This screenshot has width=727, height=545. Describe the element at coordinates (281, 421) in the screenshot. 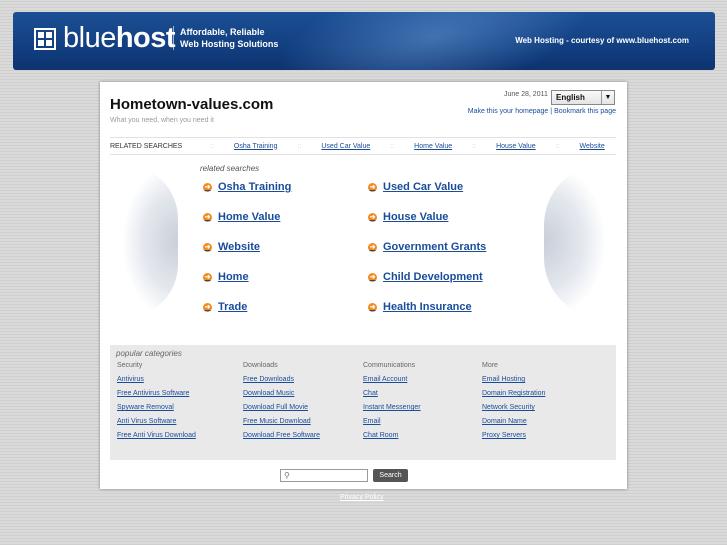

I see `category-link: Free Music Download` at that location.